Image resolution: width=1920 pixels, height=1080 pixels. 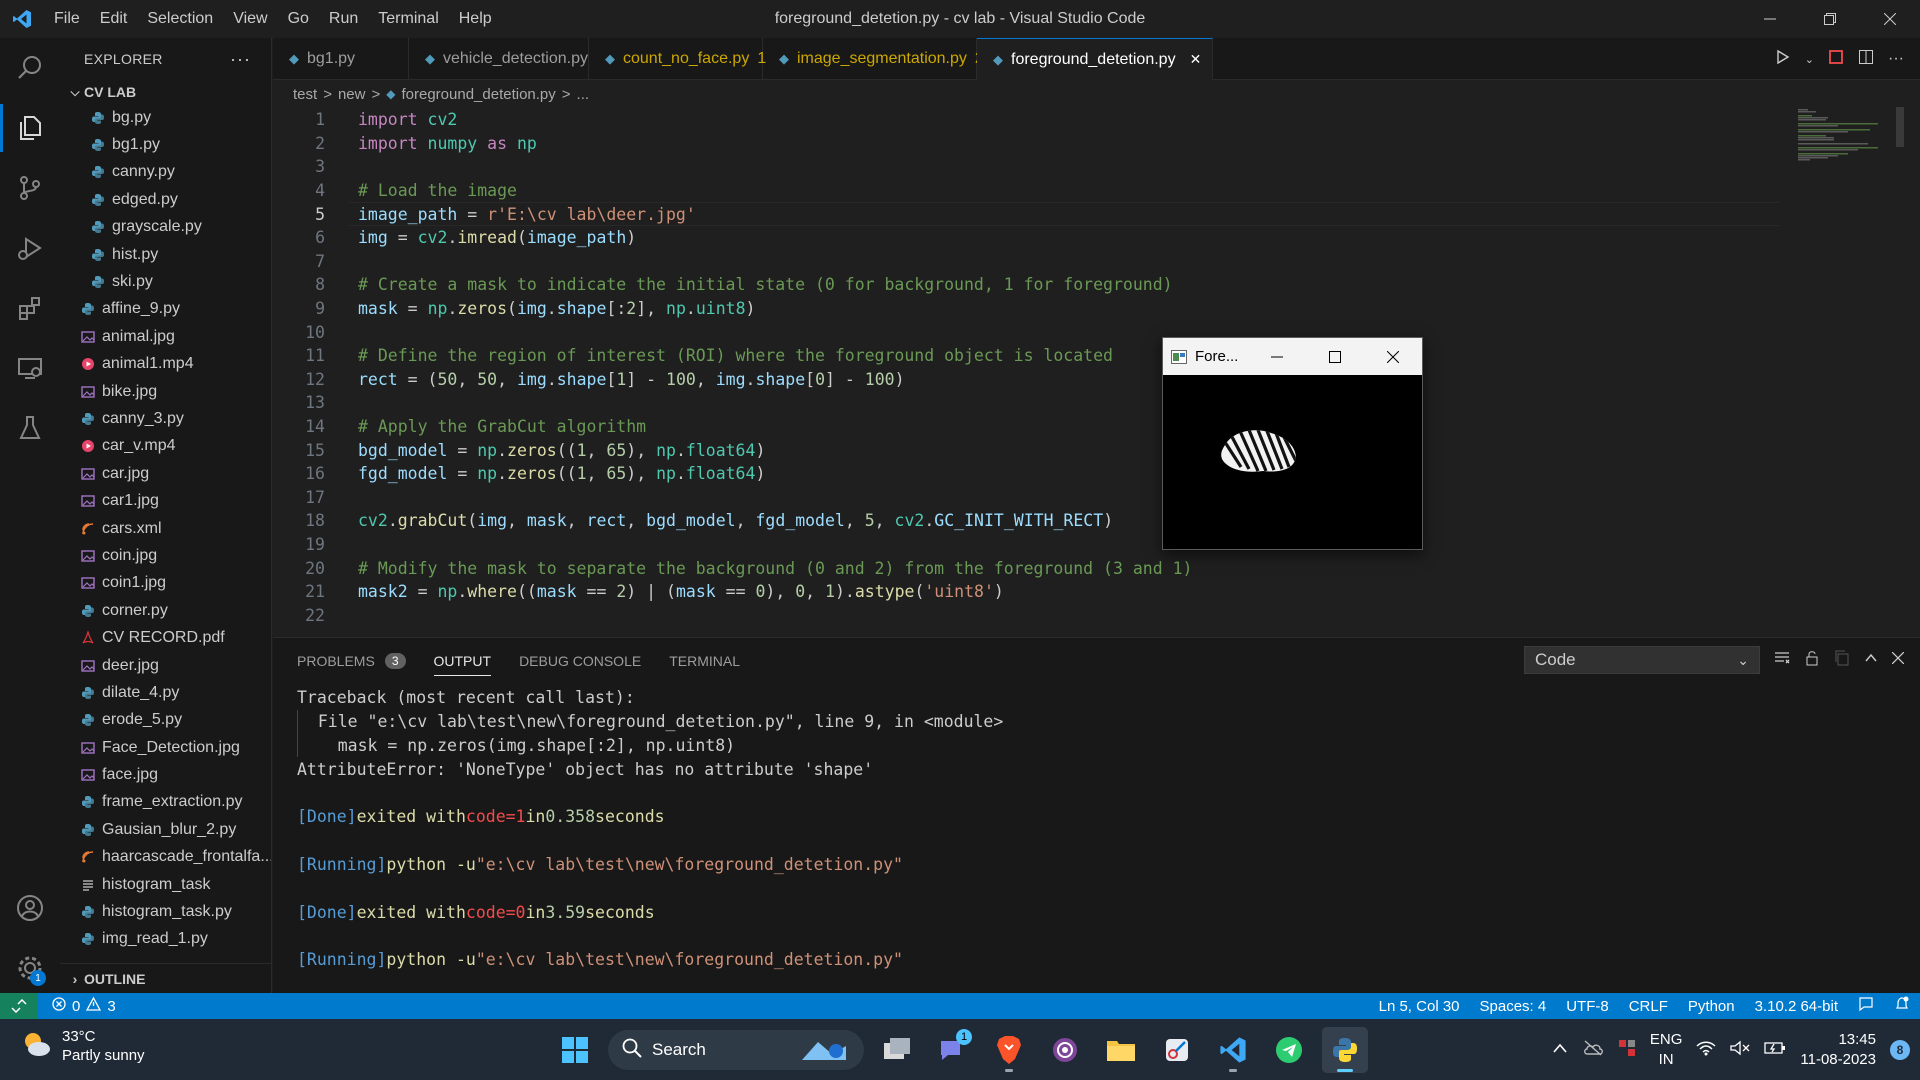 What do you see at coordinates (1648, 1006) in the screenshot?
I see `line-ending: CRLF` at bounding box center [1648, 1006].